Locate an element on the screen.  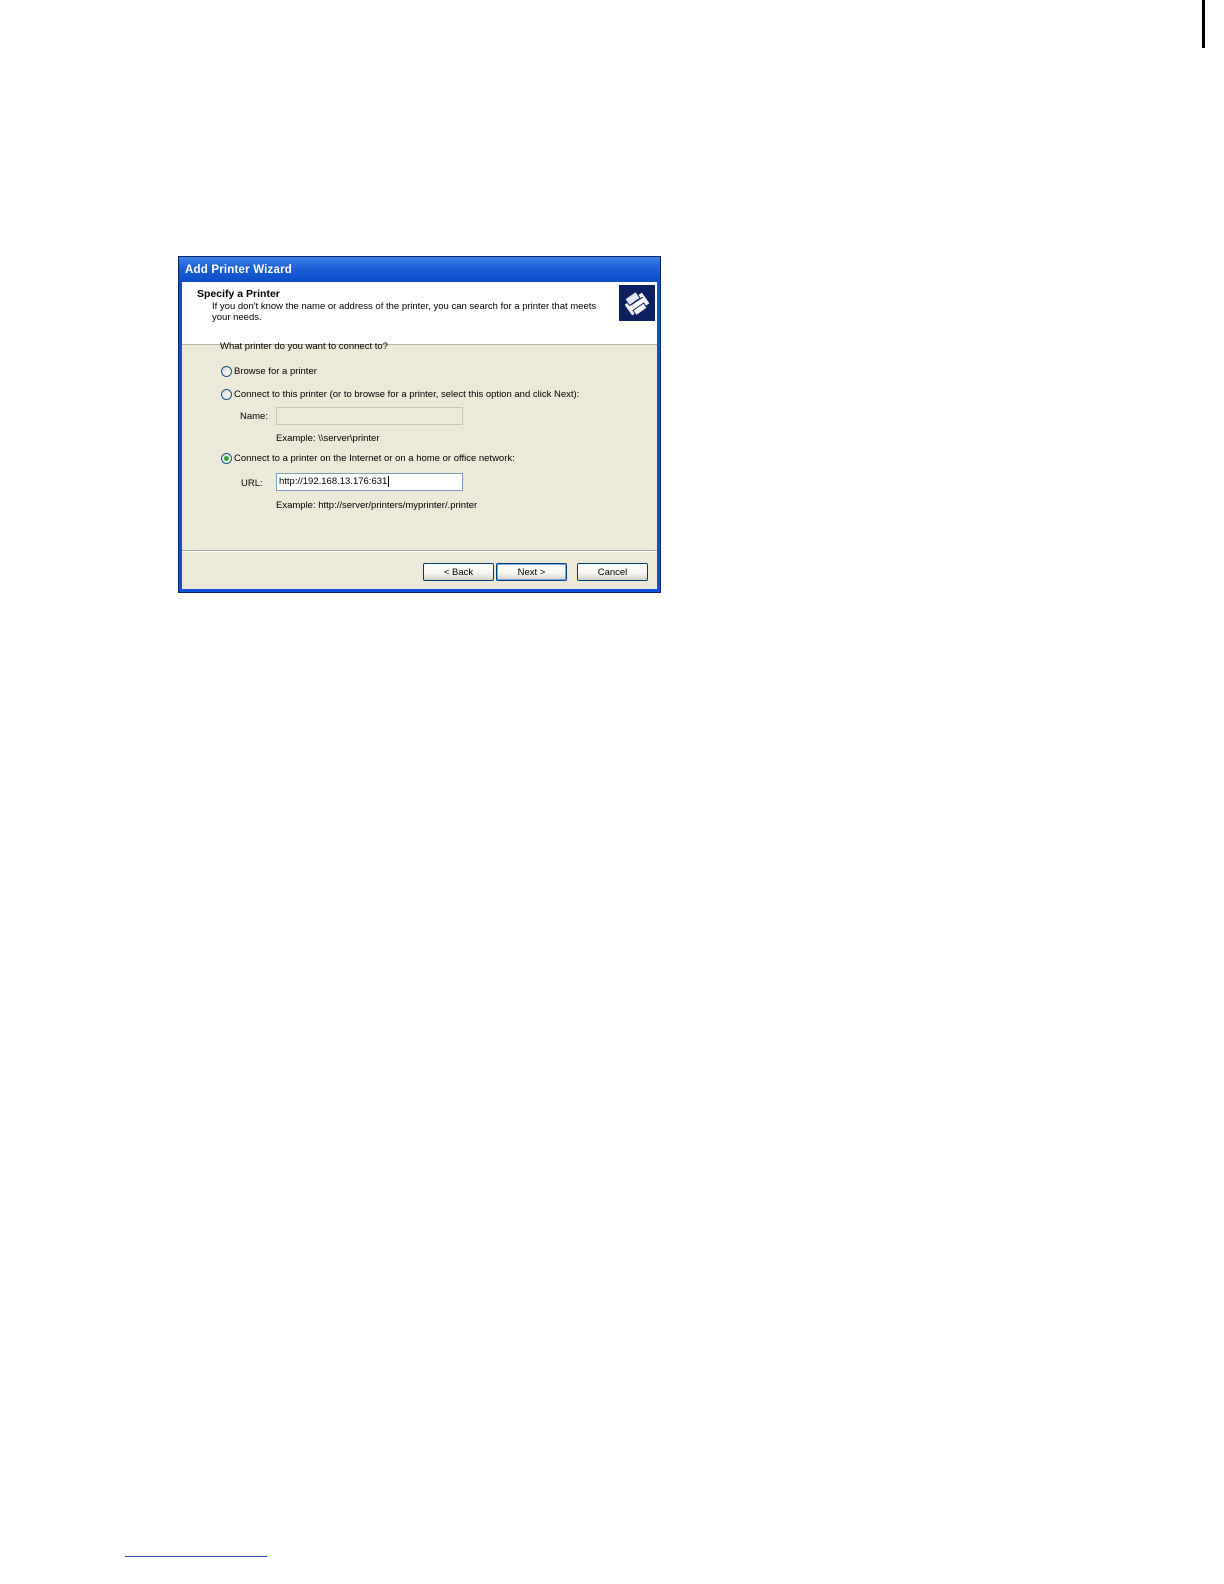
back-button: < Back is located at coordinates (458, 572).